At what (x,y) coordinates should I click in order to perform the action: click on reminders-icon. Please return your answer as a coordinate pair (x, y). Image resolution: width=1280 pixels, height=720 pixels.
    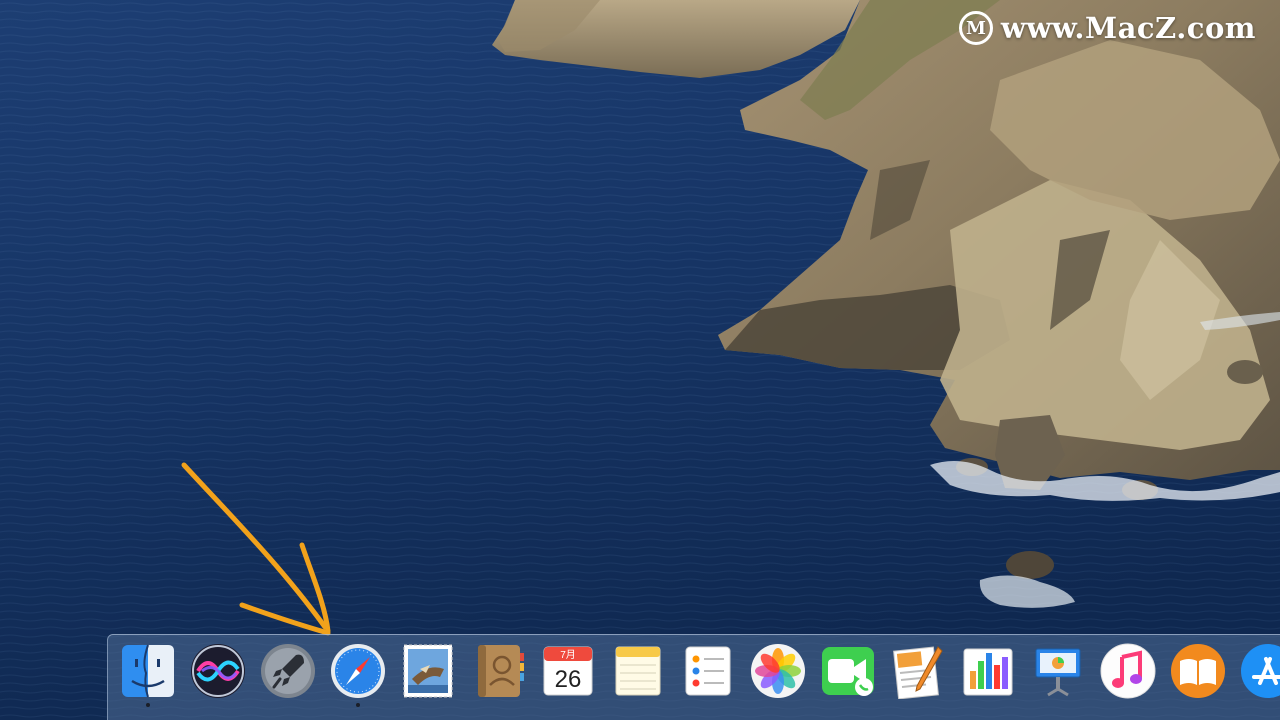
    Looking at the image, I should click on (708, 671).